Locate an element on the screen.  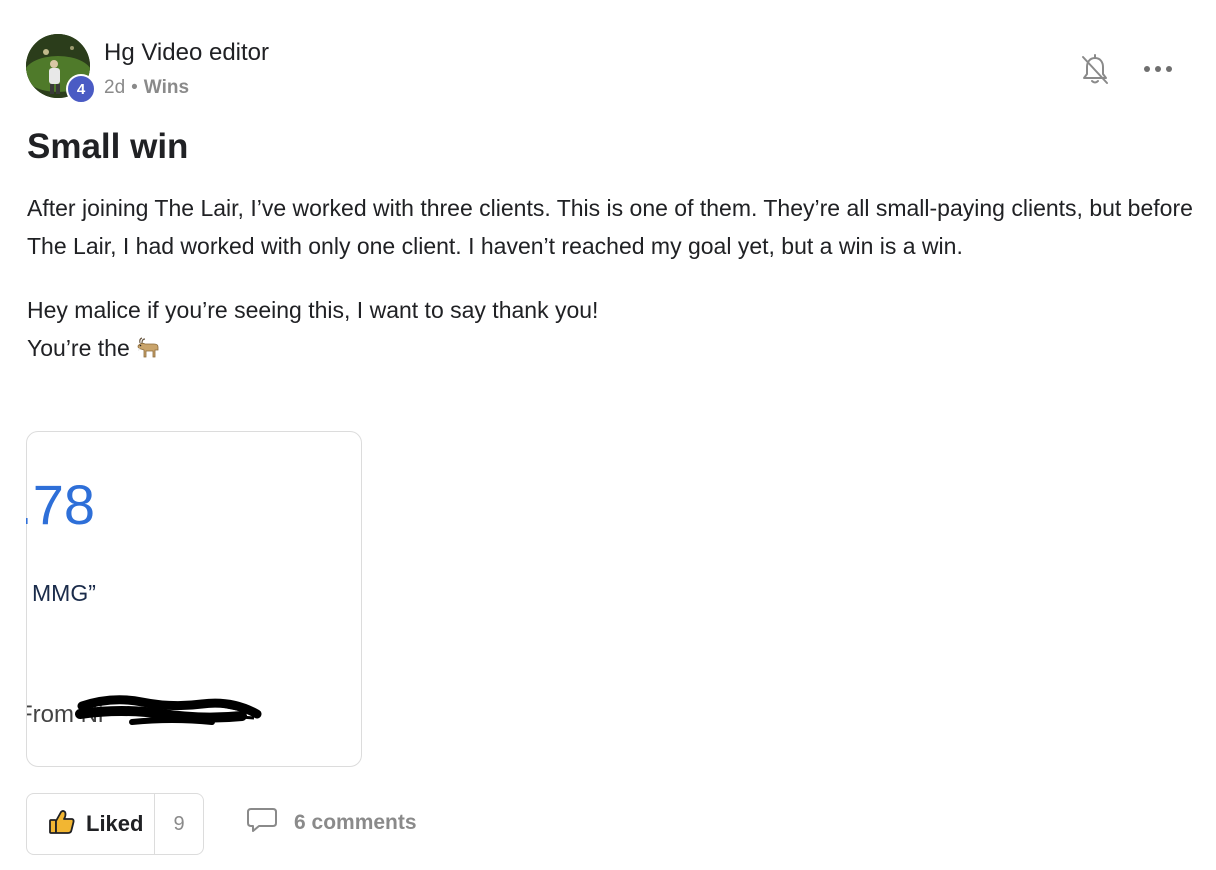
thumbs-up-icon is located at coordinates (62, 824).